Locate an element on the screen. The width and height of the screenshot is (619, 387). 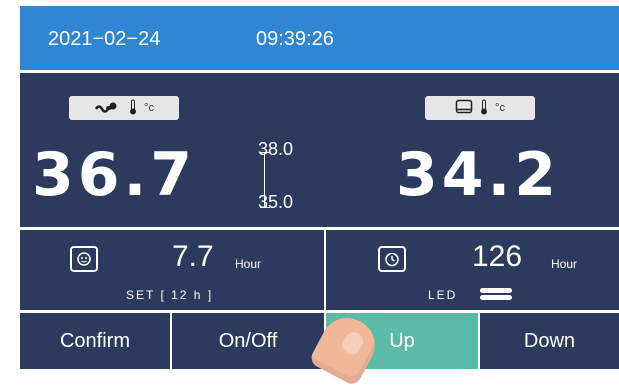
on-off-button: On/Off is located at coordinates (248, 341).